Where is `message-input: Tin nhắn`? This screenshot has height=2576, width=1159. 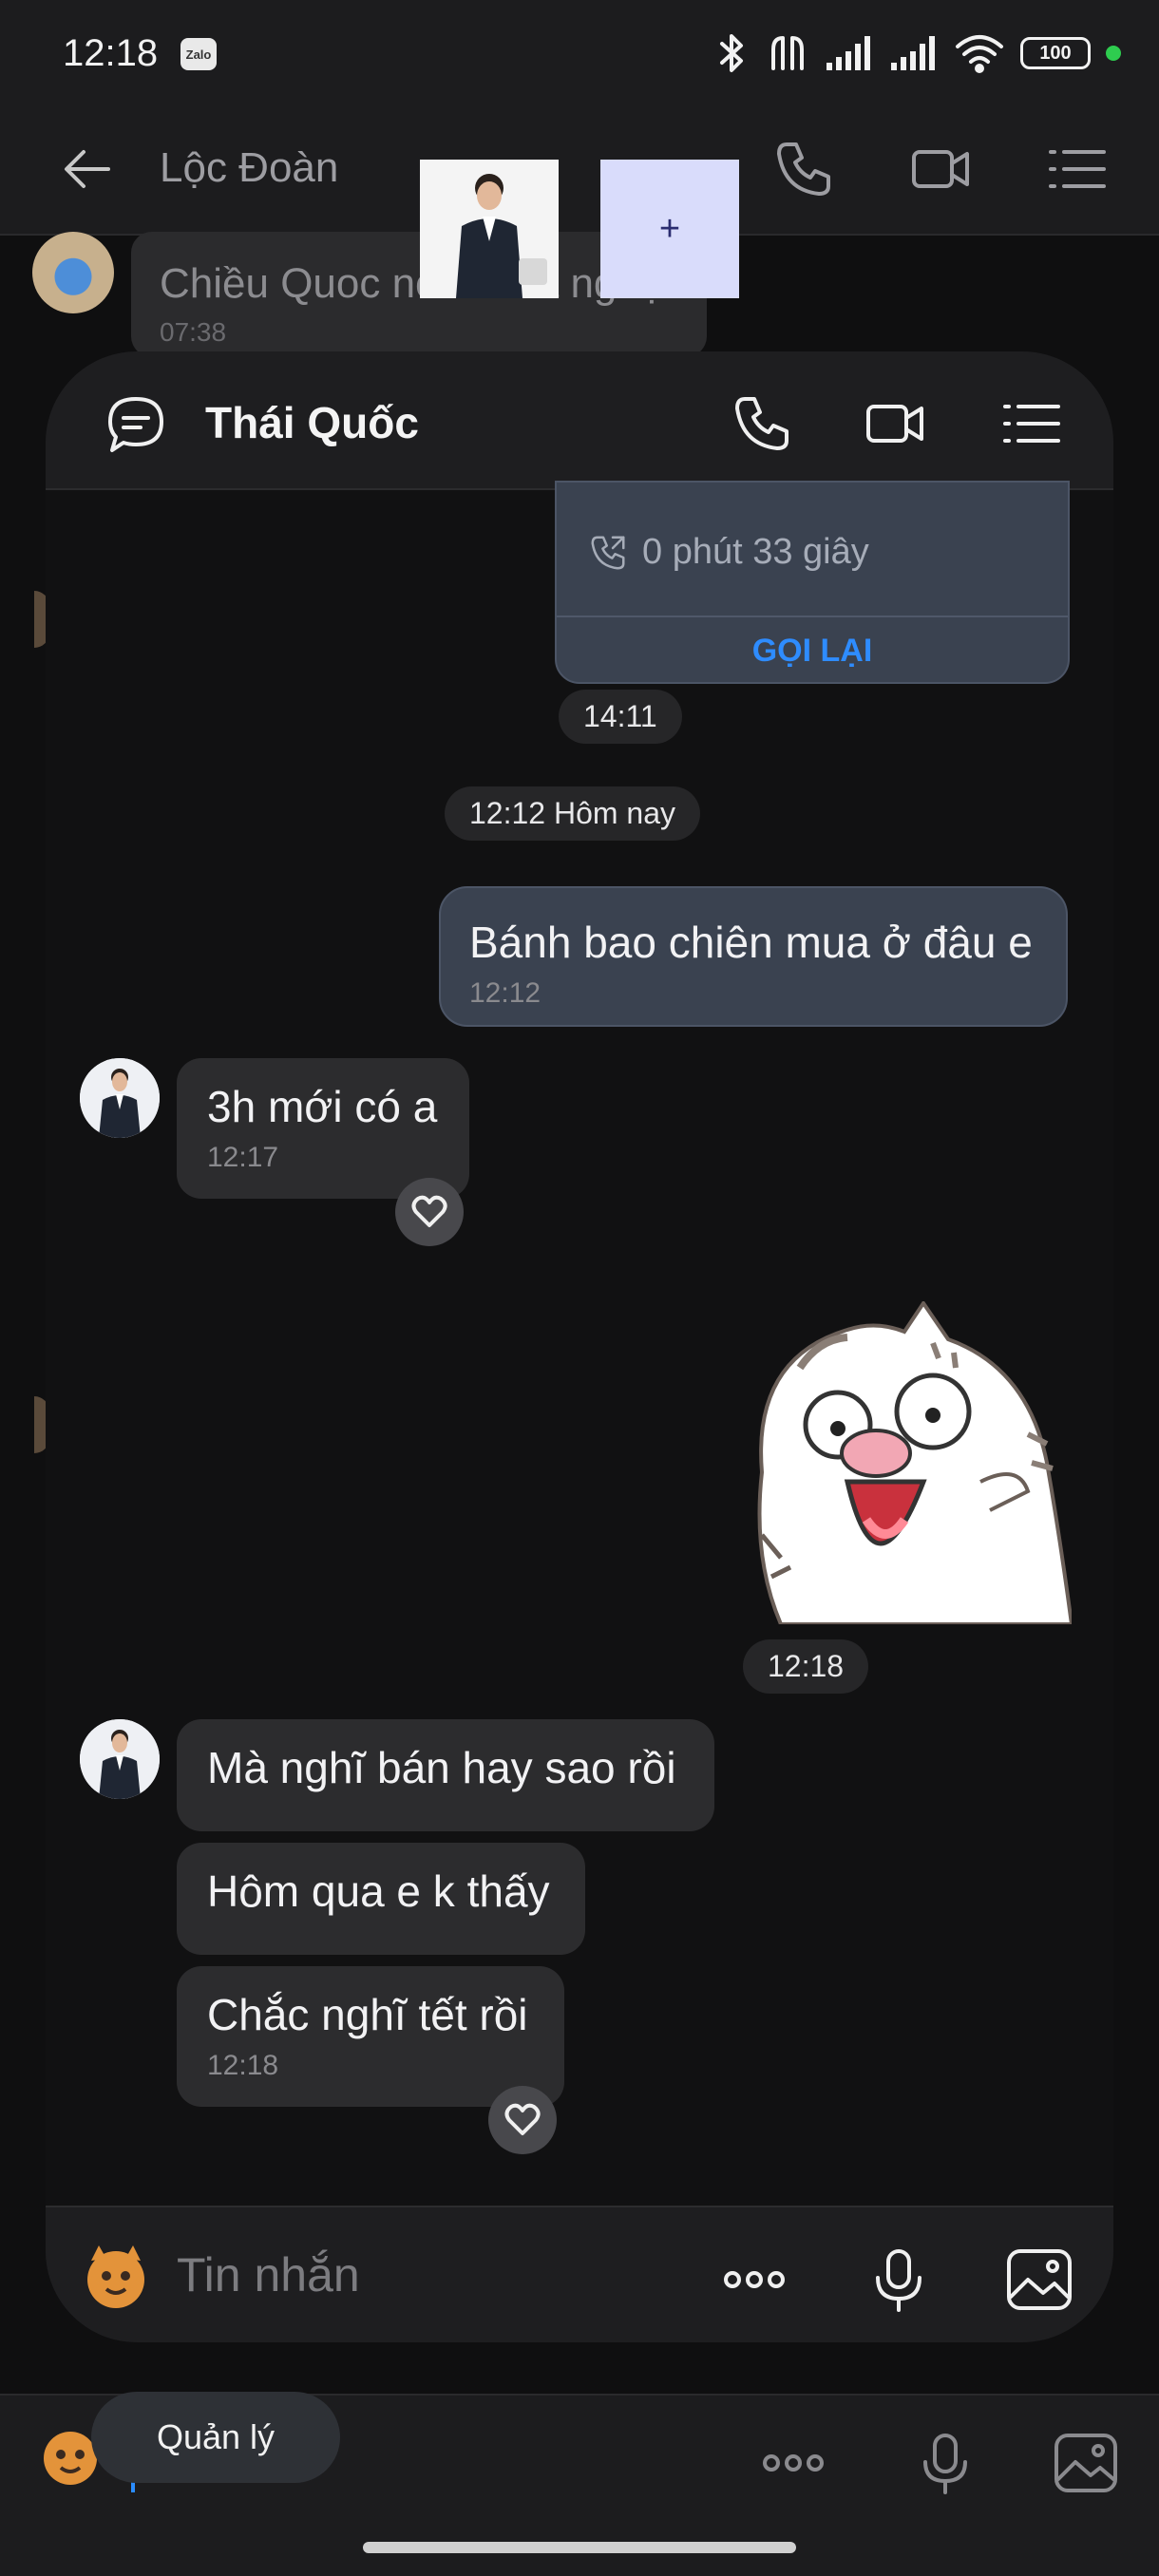 message-input: Tin nhắn is located at coordinates (268, 2274).